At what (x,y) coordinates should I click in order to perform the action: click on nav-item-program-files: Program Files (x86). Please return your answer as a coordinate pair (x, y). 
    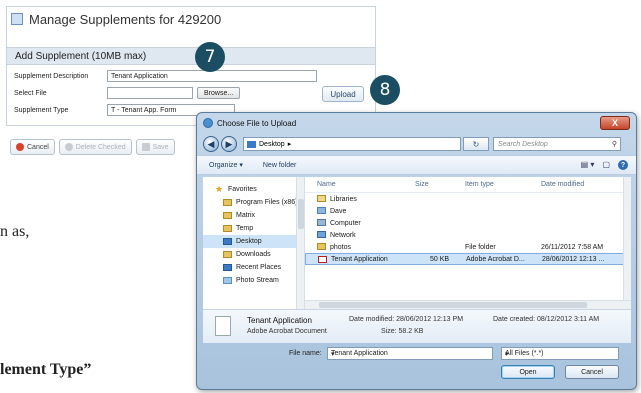
    Looking at the image, I should click on (253, 202).